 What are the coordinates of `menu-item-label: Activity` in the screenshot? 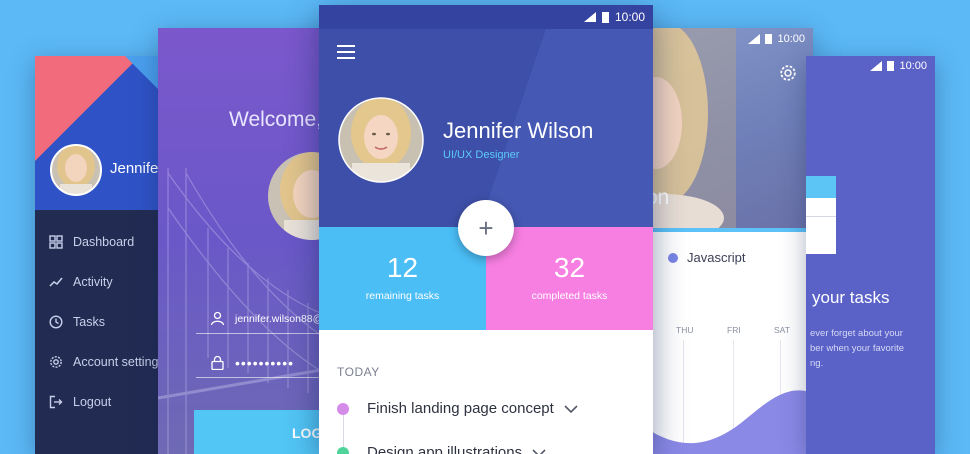 It's located at (93, 282).